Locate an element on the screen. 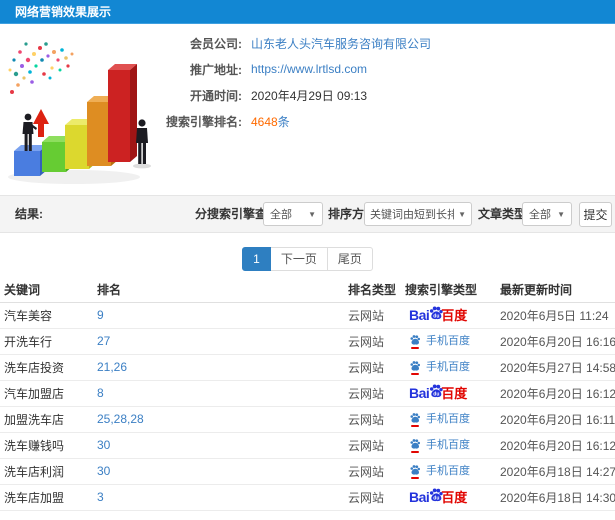 This screenshot has width=615, height=520. engine-rank-value: 4648条 is located at coordinates (270, 121).